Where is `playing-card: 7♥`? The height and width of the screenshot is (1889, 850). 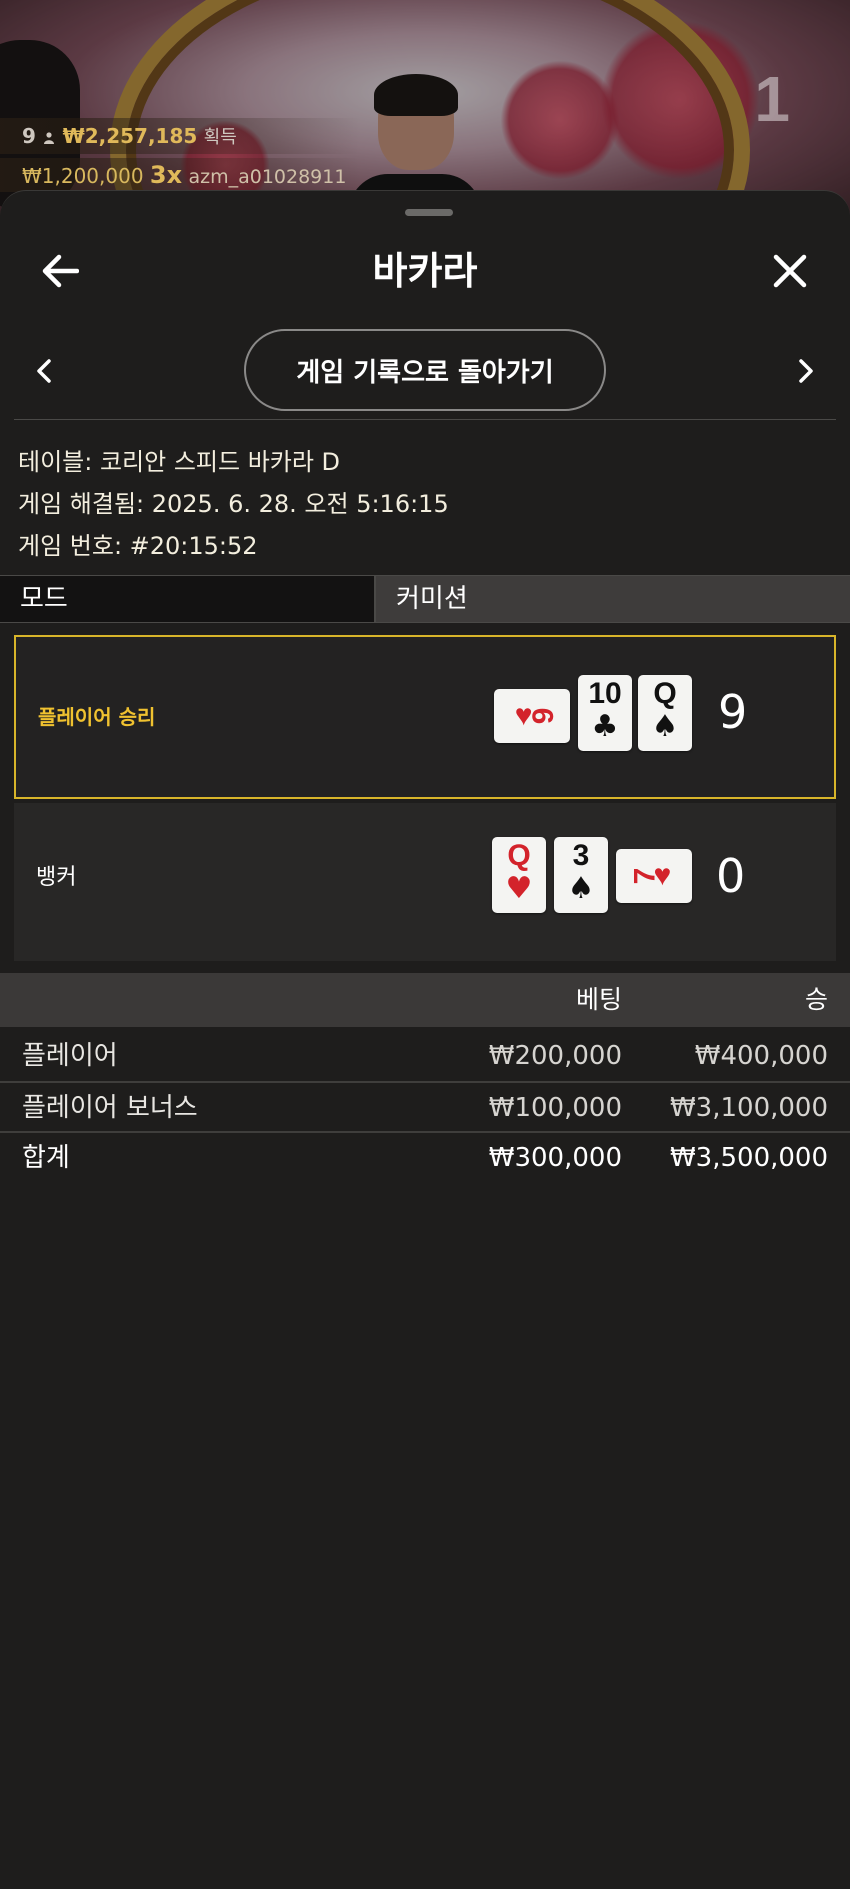 playing-card: 7♥ is located at coordinates (654, 876).